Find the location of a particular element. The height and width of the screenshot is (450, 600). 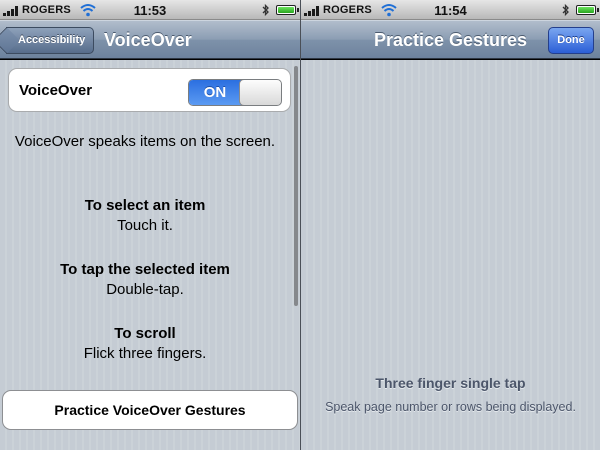

scroll-instruction: To scroll Flick three fingers. is located at coordinates (145, 344).